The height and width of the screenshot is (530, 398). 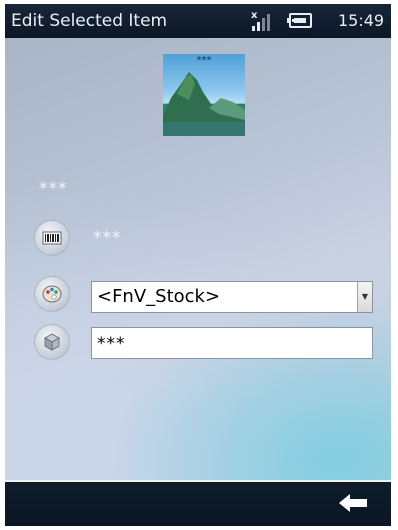 What do you see at coordinates (361, 20) in the screenshot?
I see `clock: 15:49` at bounding box center [361, 20].